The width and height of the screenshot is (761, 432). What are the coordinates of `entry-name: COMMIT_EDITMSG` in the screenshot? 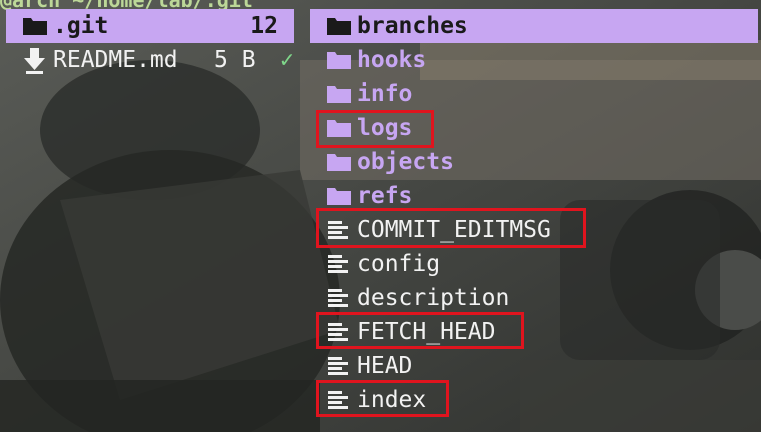 It's located at (454, 230).